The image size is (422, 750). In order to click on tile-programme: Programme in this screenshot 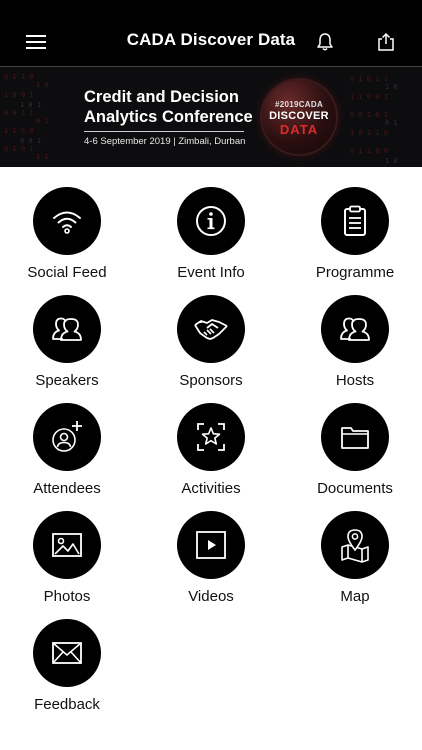, I will do `click(355, 223)`.